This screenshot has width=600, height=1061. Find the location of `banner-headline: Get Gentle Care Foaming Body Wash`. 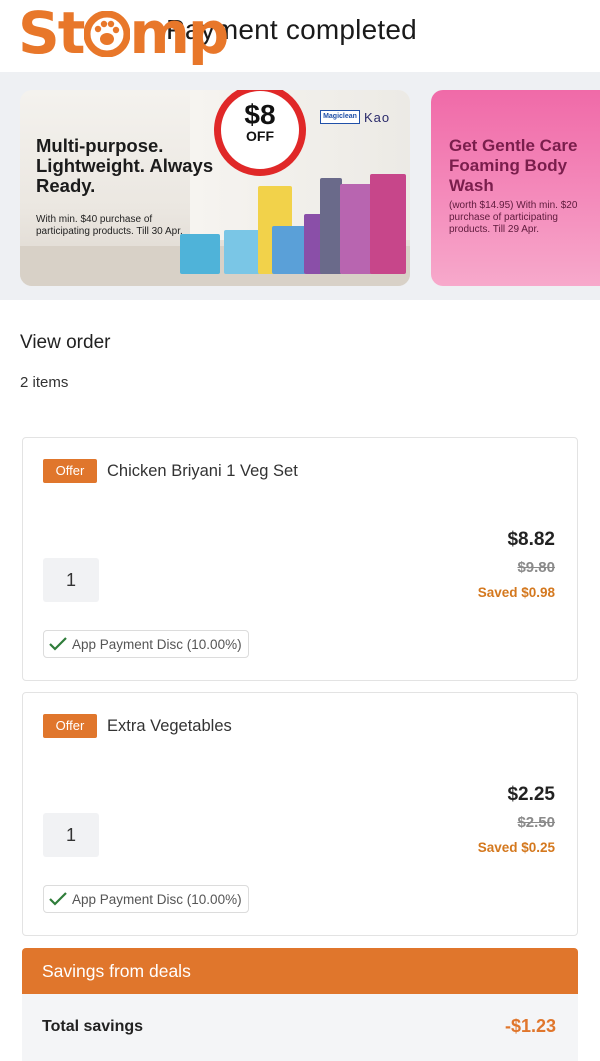

banner-headline: Get Gentle Care Foaming Body Wash is located at coordinates (513, 165).